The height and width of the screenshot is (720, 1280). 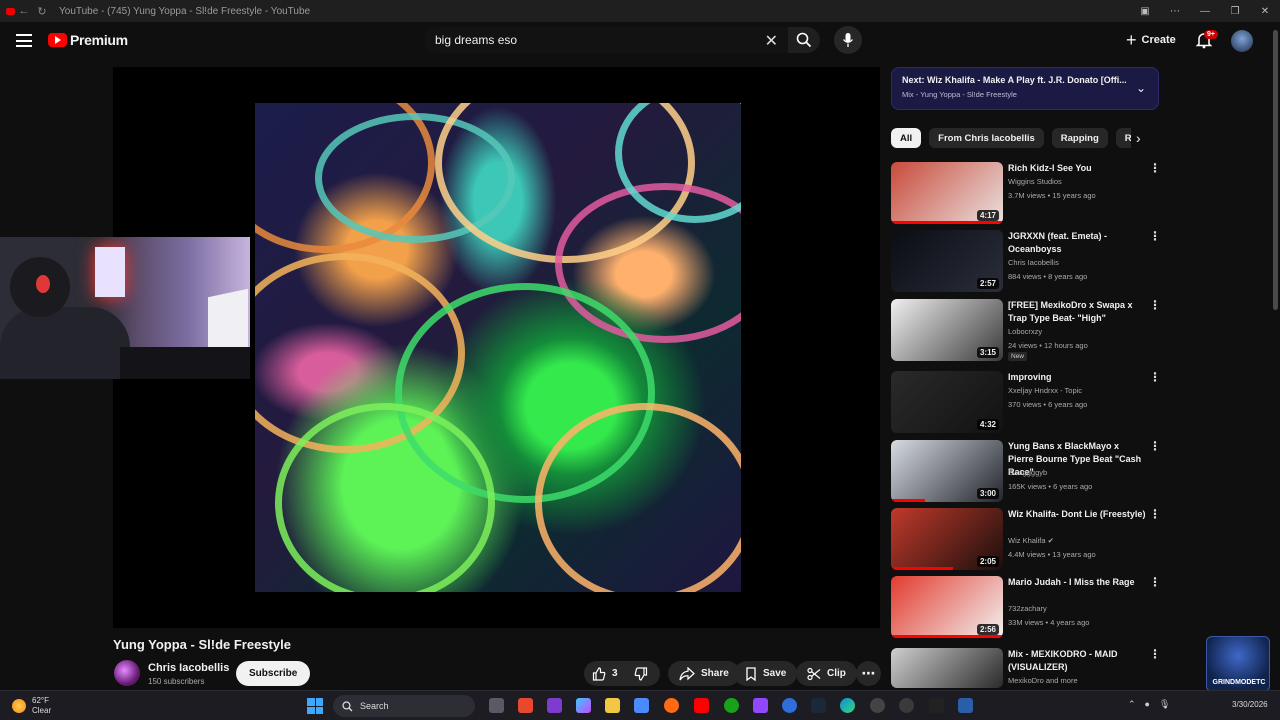 What do you see at coordinates (751, 673) in the screenshot?
I see `bookmark-icon` at bounding box center [751, 673].